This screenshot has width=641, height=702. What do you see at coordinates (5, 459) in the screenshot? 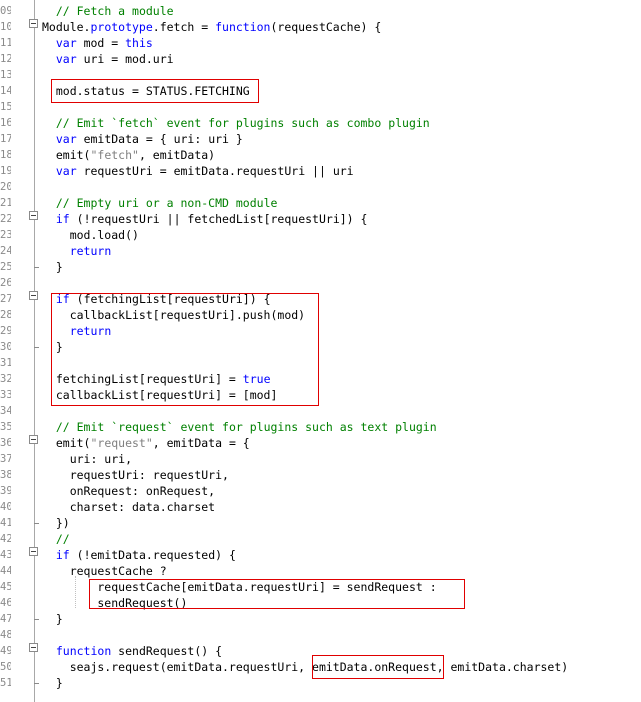
I see `line-number: 37` at bounding box center [5, 459].